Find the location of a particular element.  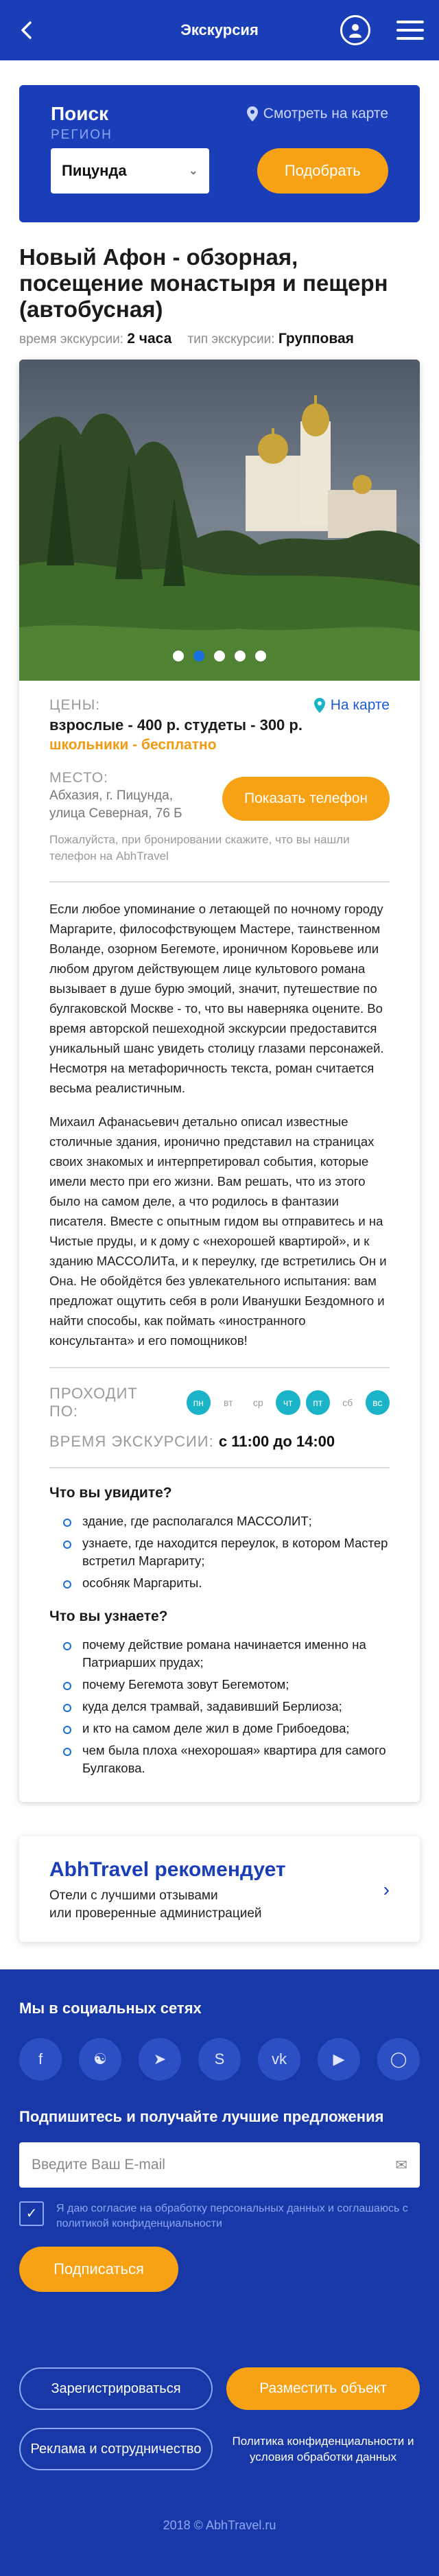

back-button is located at coordinates (26, 30).